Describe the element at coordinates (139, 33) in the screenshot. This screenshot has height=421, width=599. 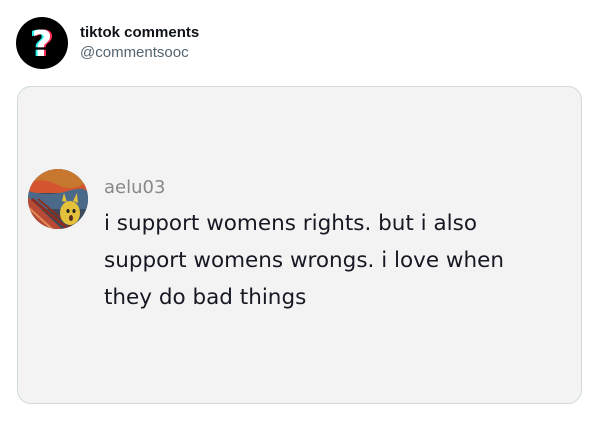
I see `display-name: tiktok comments` at that location.